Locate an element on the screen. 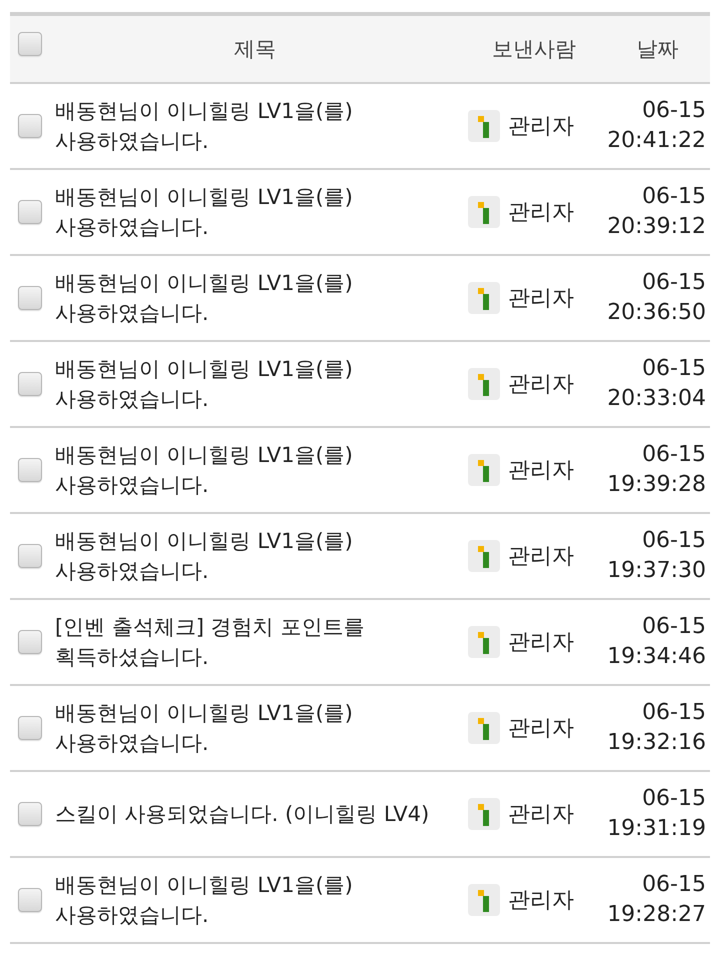  time-text: 20:36:50 is located at coordinates (656, 313).